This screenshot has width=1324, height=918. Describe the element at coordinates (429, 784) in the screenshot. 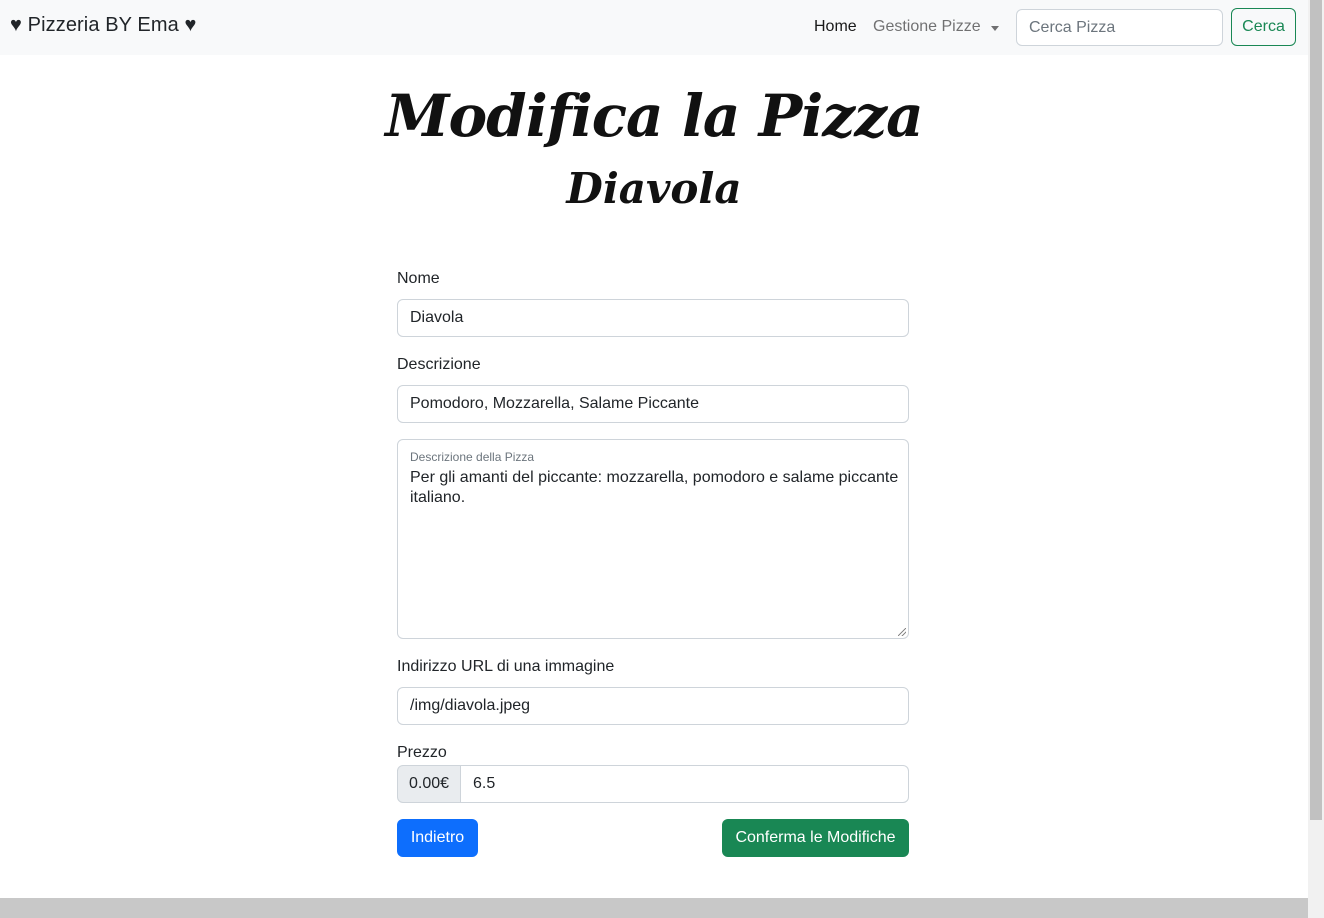

I see `price-prefix: 0.00€` at that location.